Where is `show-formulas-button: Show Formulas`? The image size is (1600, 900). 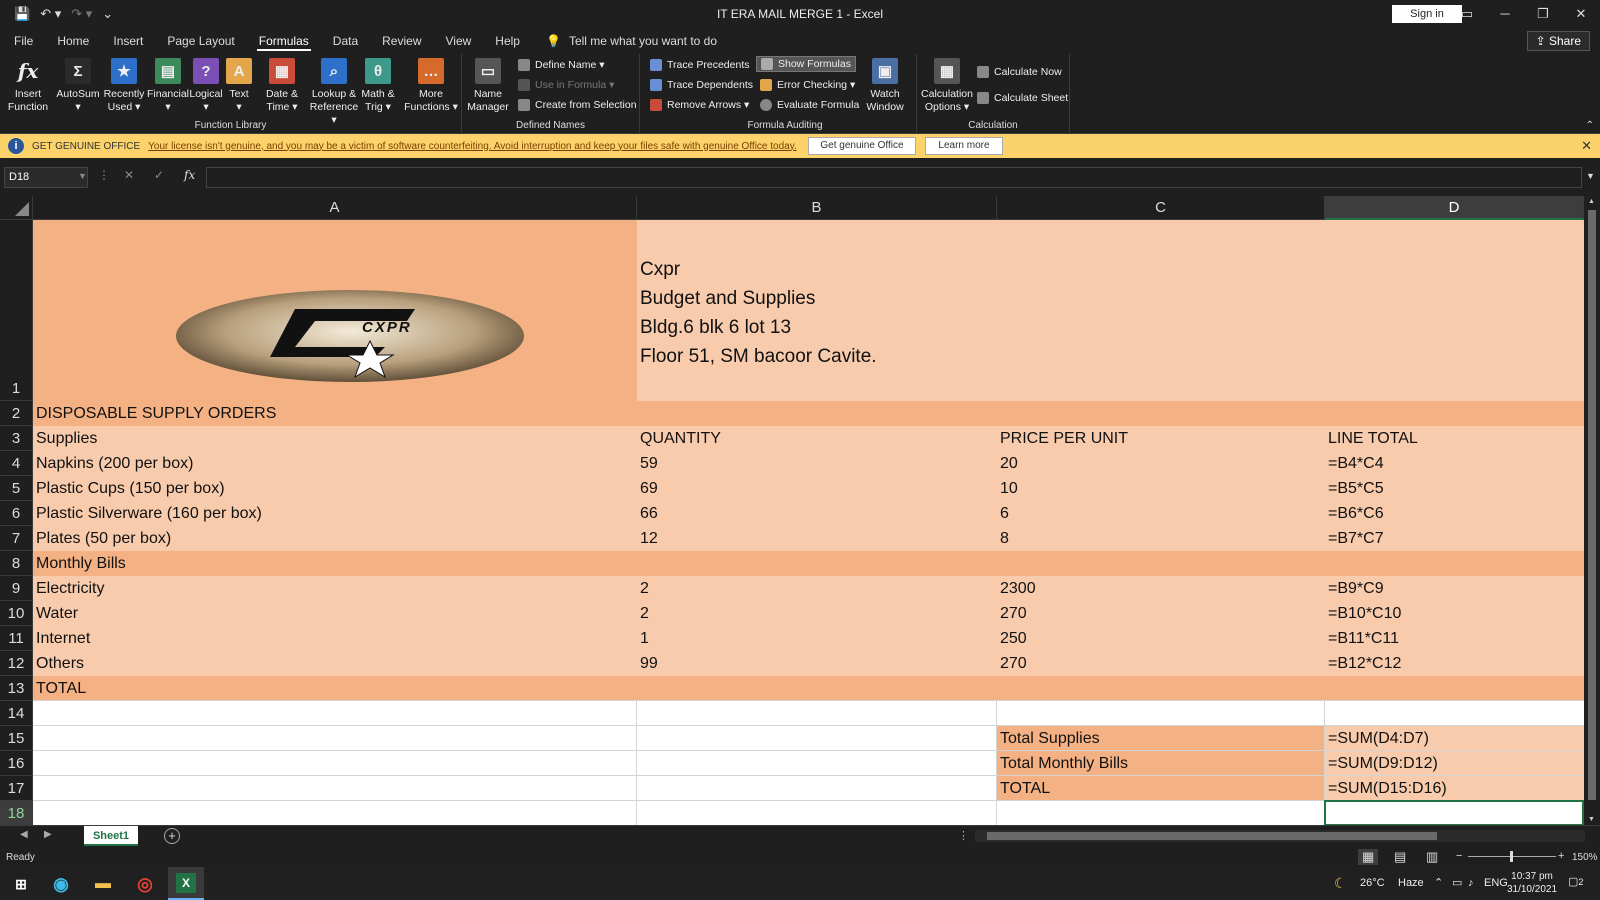
show-formulas-button: Show Formulas is located at coordinates (806, 64).